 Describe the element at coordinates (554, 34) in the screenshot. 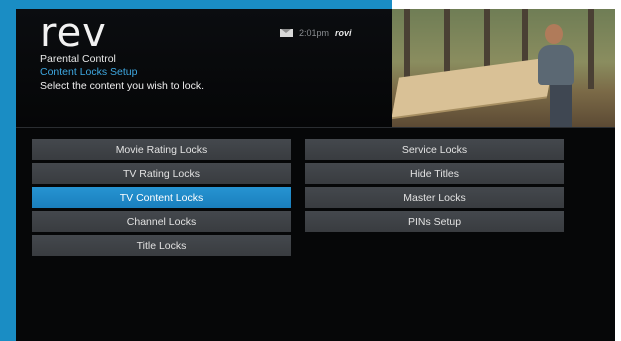

I see `person-head` at that location.